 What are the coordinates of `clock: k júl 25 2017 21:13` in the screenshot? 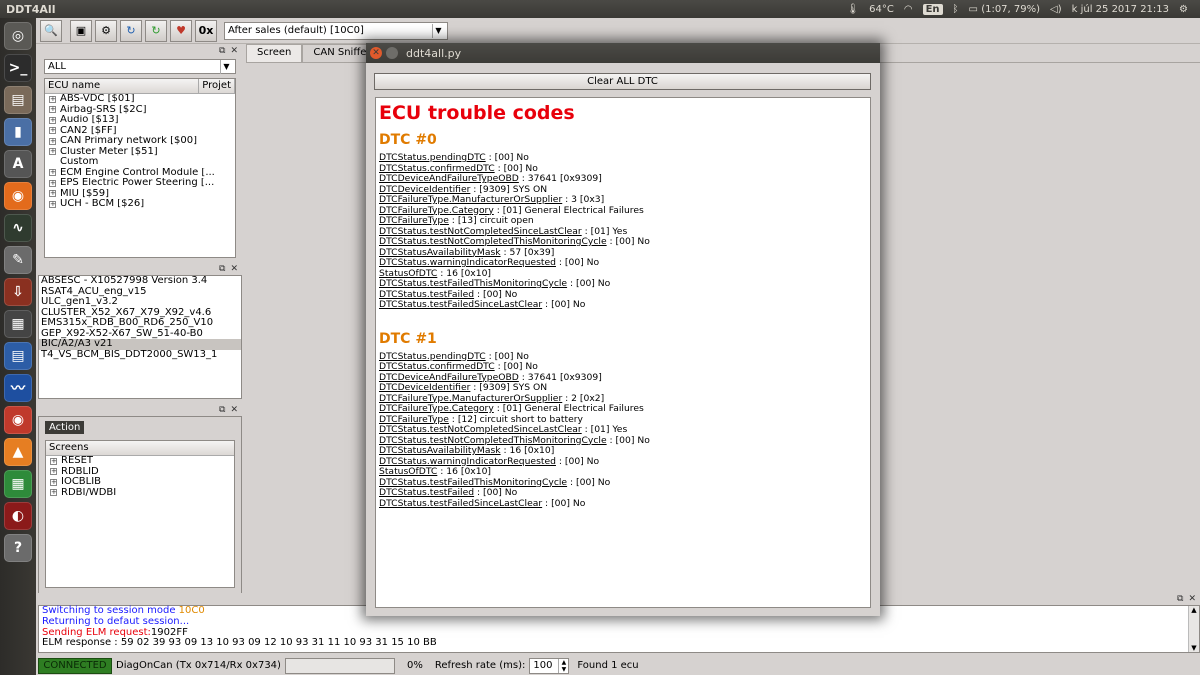 It's located at (1120, 9).